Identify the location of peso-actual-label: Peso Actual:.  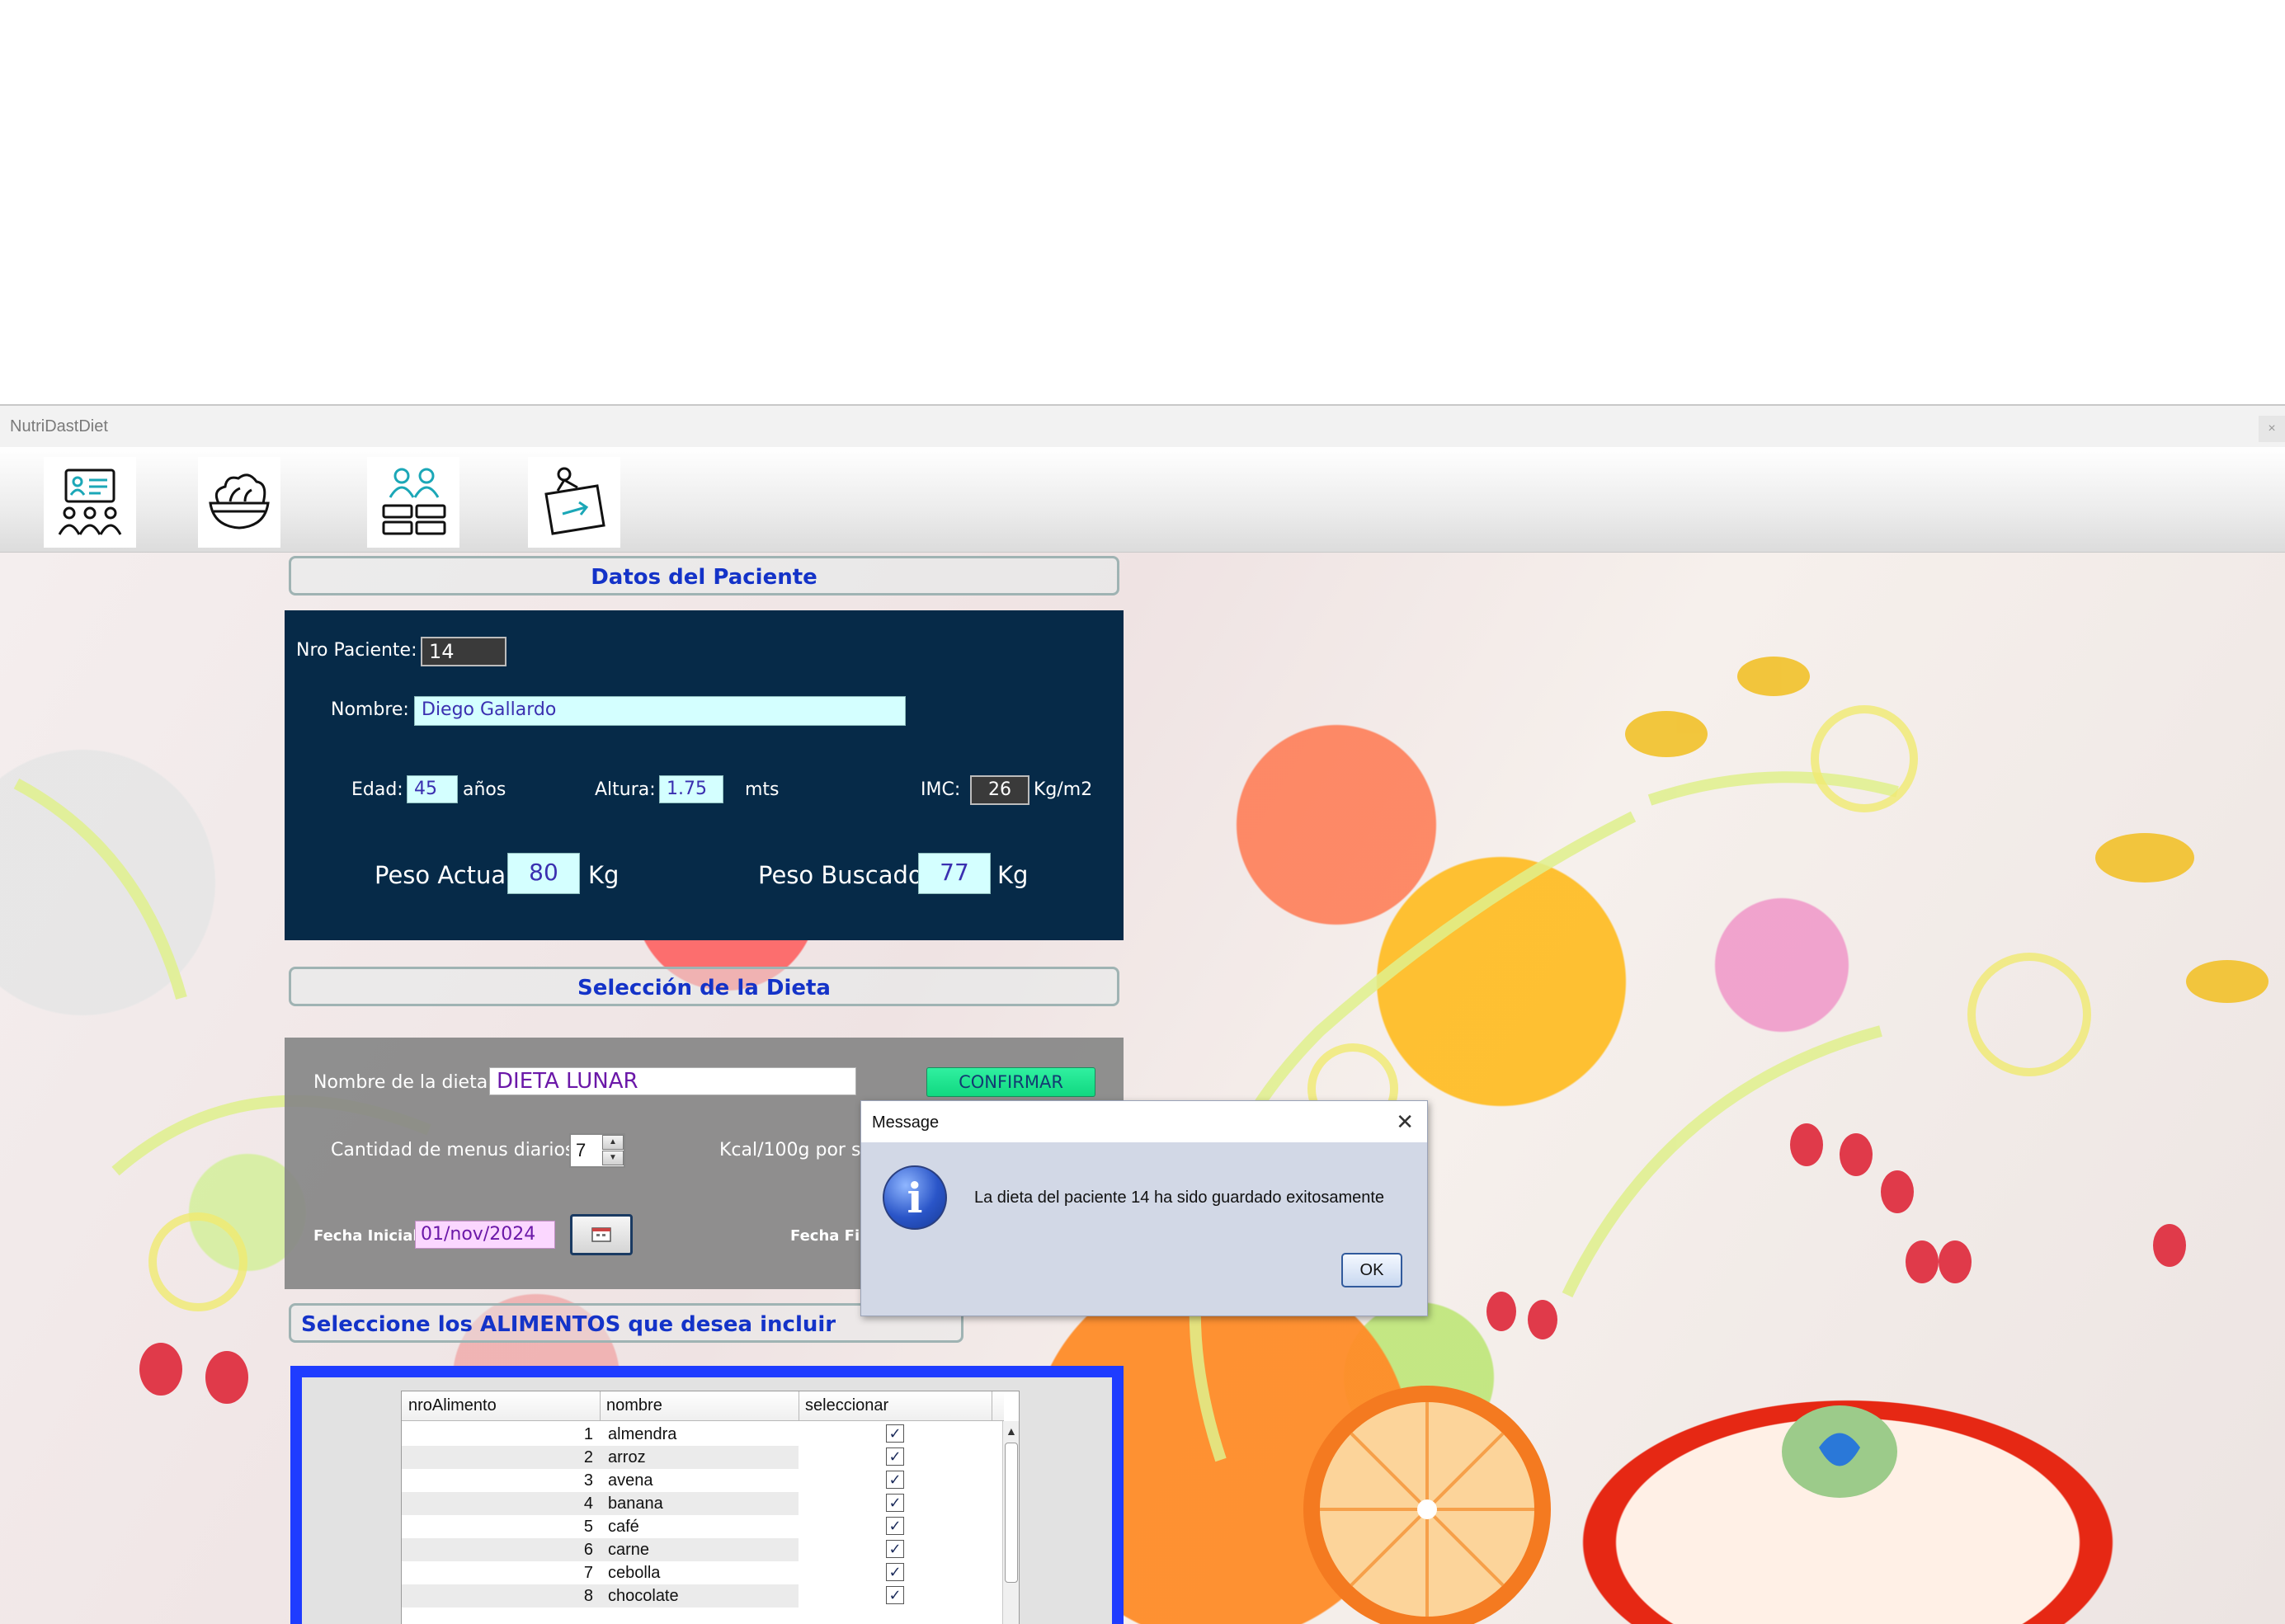
(448, 875).